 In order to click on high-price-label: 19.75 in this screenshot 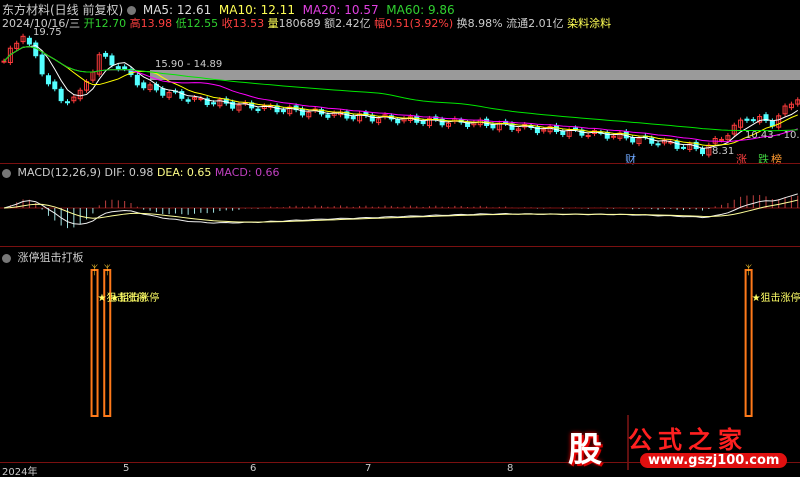, I will do `click(47, 32)`.